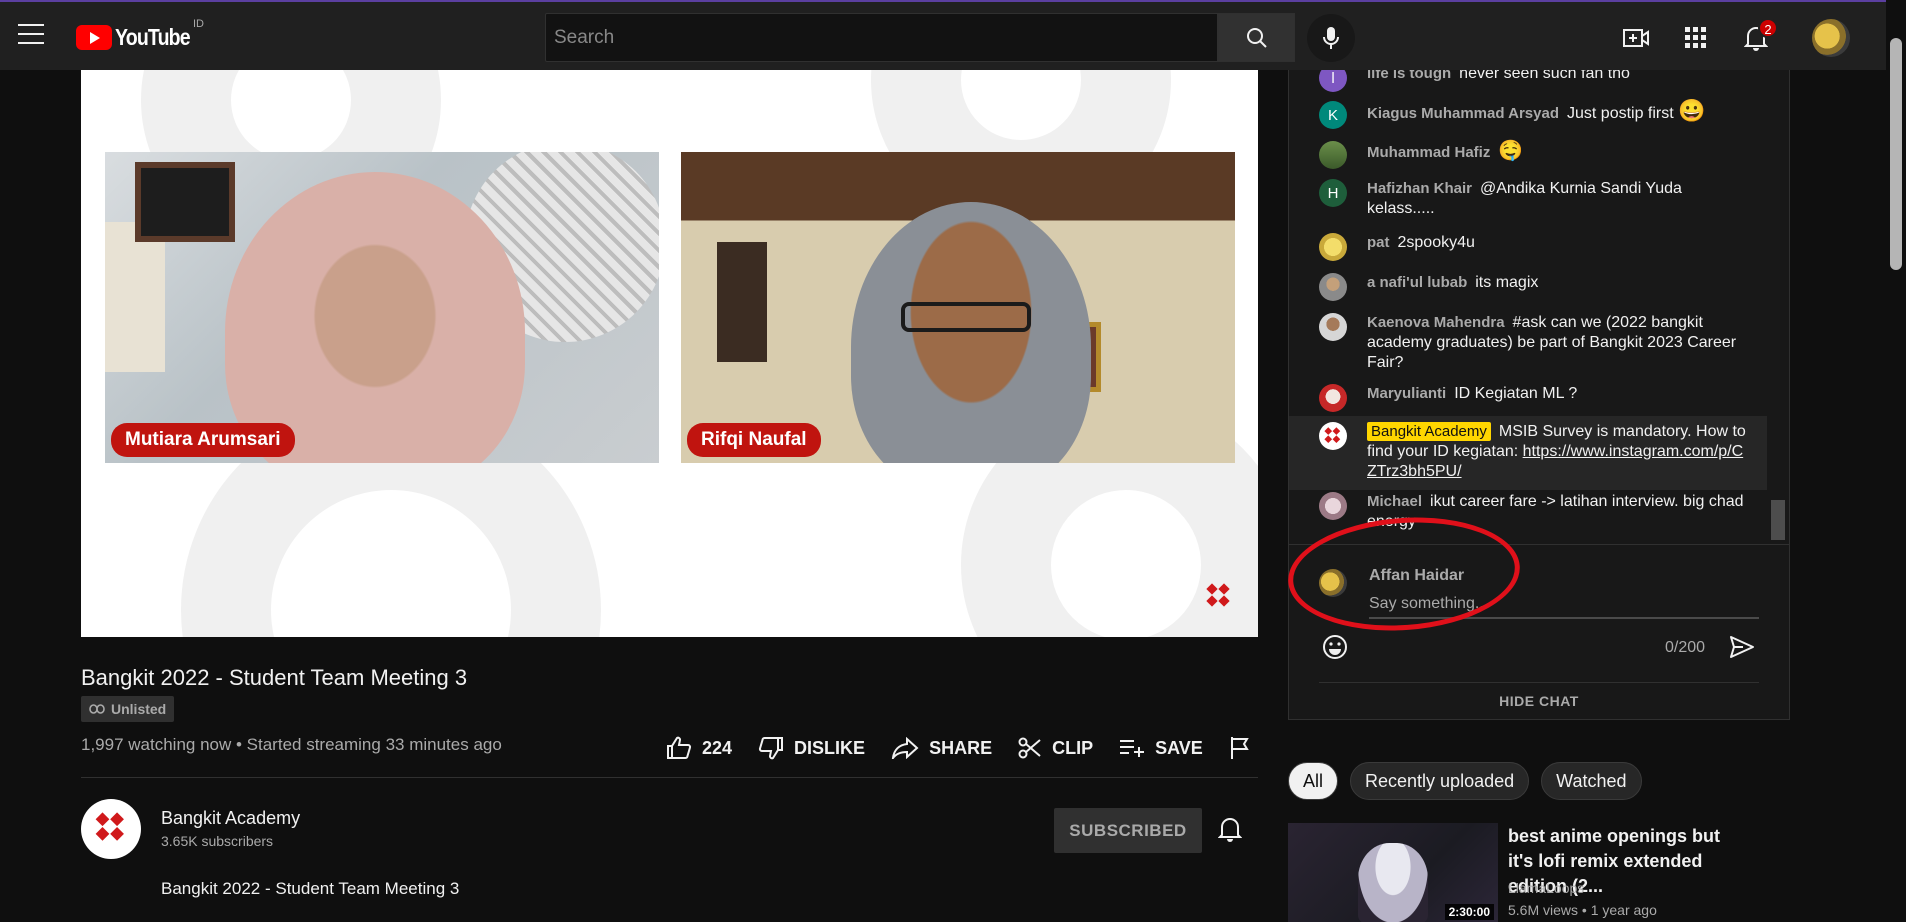 This screenshot has width=1906, height=922. What do you see at coordinates (1620, 113) in the screenshot?
I see `chat-text: Just postip first` at bounding box center [1620, 113].